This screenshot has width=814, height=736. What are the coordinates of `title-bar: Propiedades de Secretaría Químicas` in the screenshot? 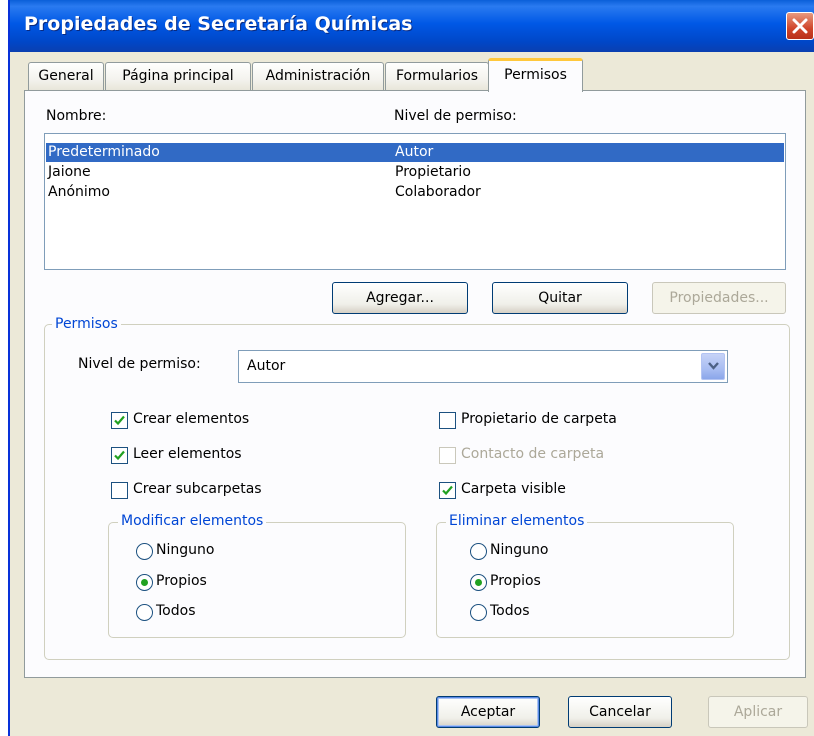 It's located at (412, 26).